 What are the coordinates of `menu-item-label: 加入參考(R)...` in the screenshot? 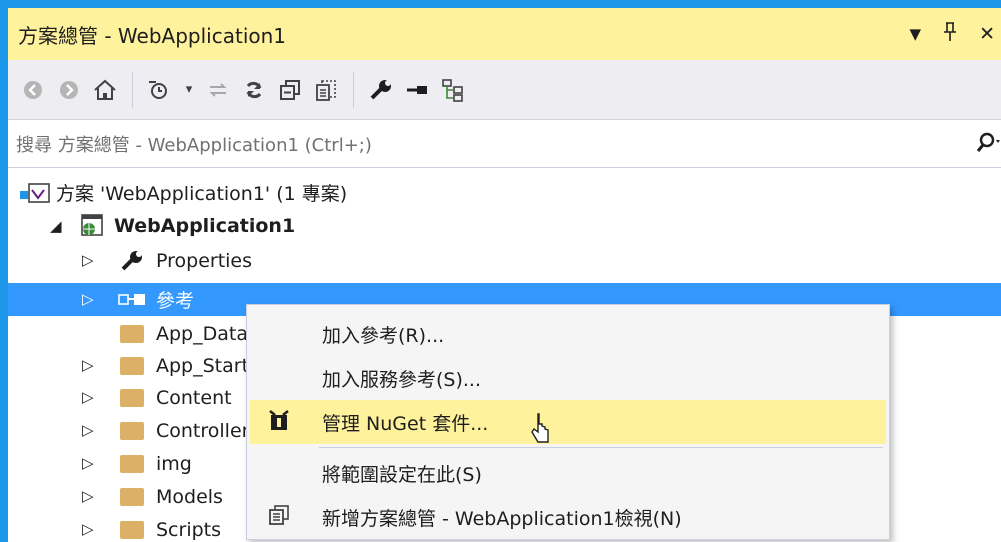 It's located at (383, 335).